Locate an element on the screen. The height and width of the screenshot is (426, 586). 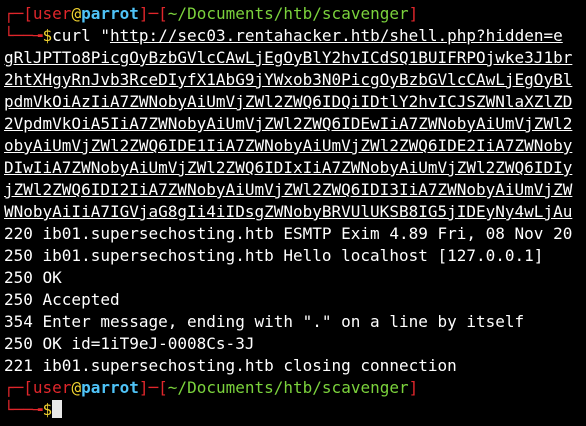
output-line: 250 OK id=1iT9eJ-0008Cs-3J is located at coordinates (129, 343).